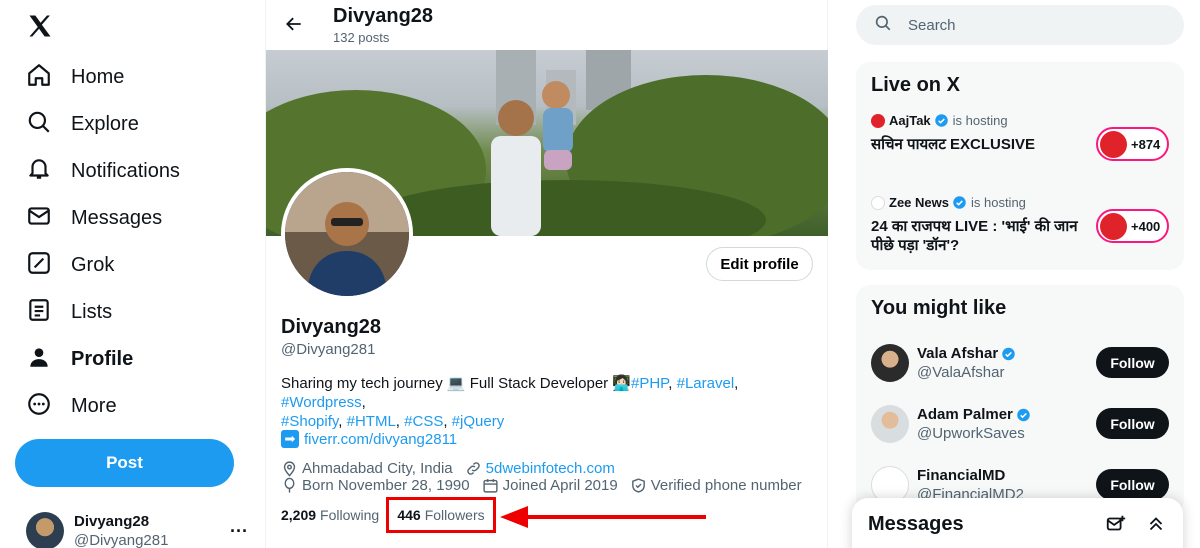  Describe the element at coordinates (117, 217) in the screenshot. I see `nav-label: Messages` at that location.